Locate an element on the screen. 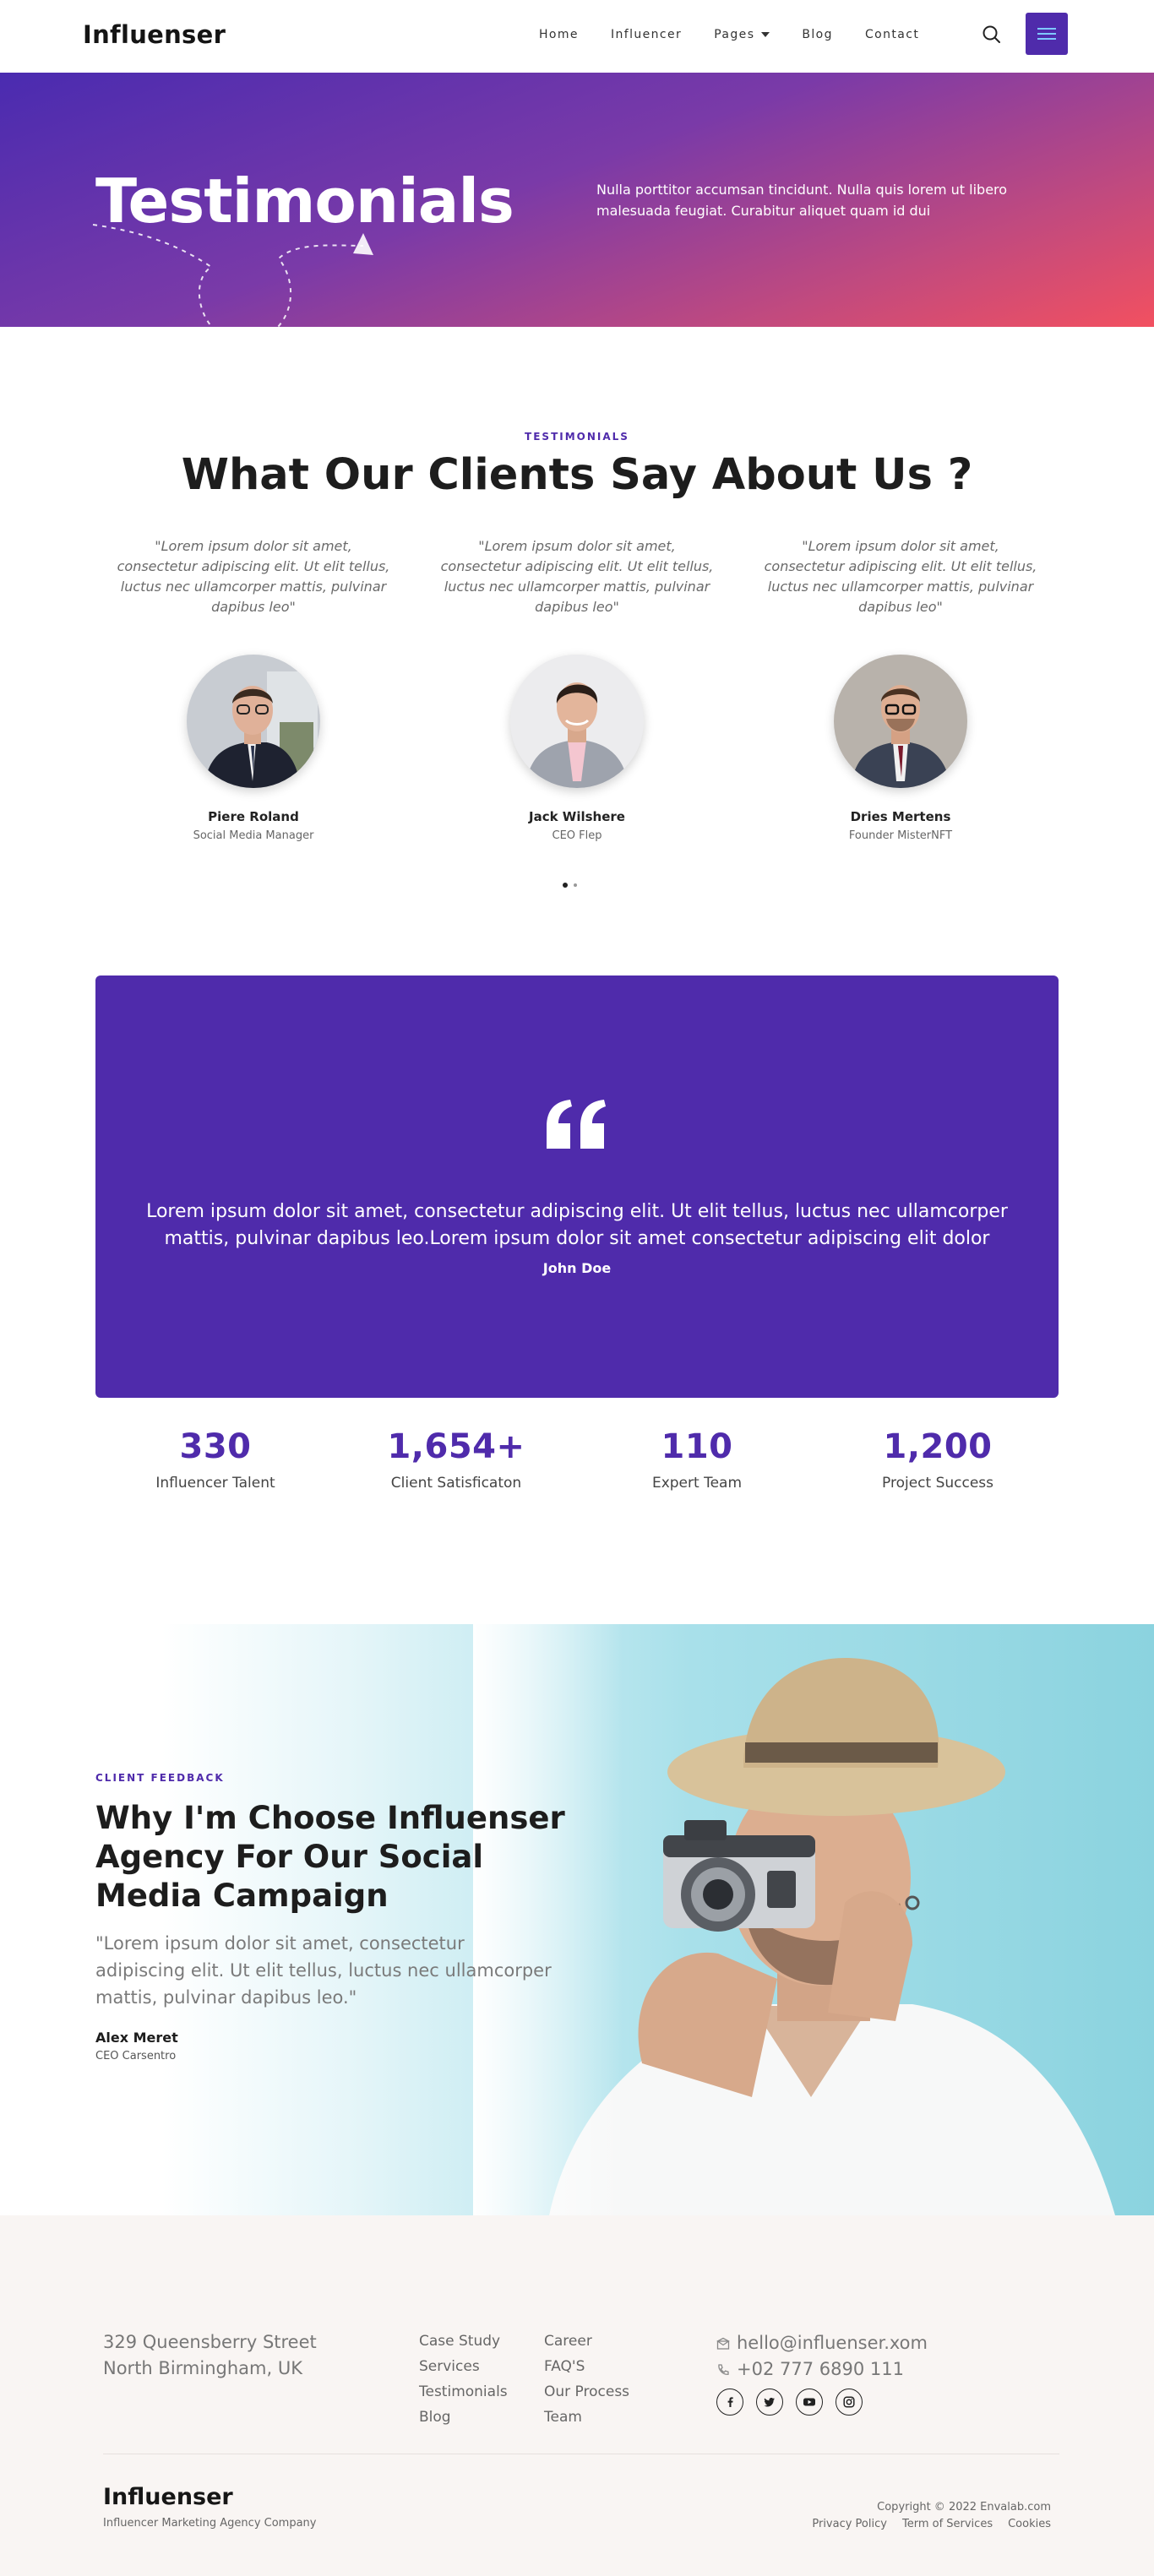 This screenshot has height=2576, width=1154. main-nav: Home Influencer Pages Blog Contact is located at coordinates (745, 34).